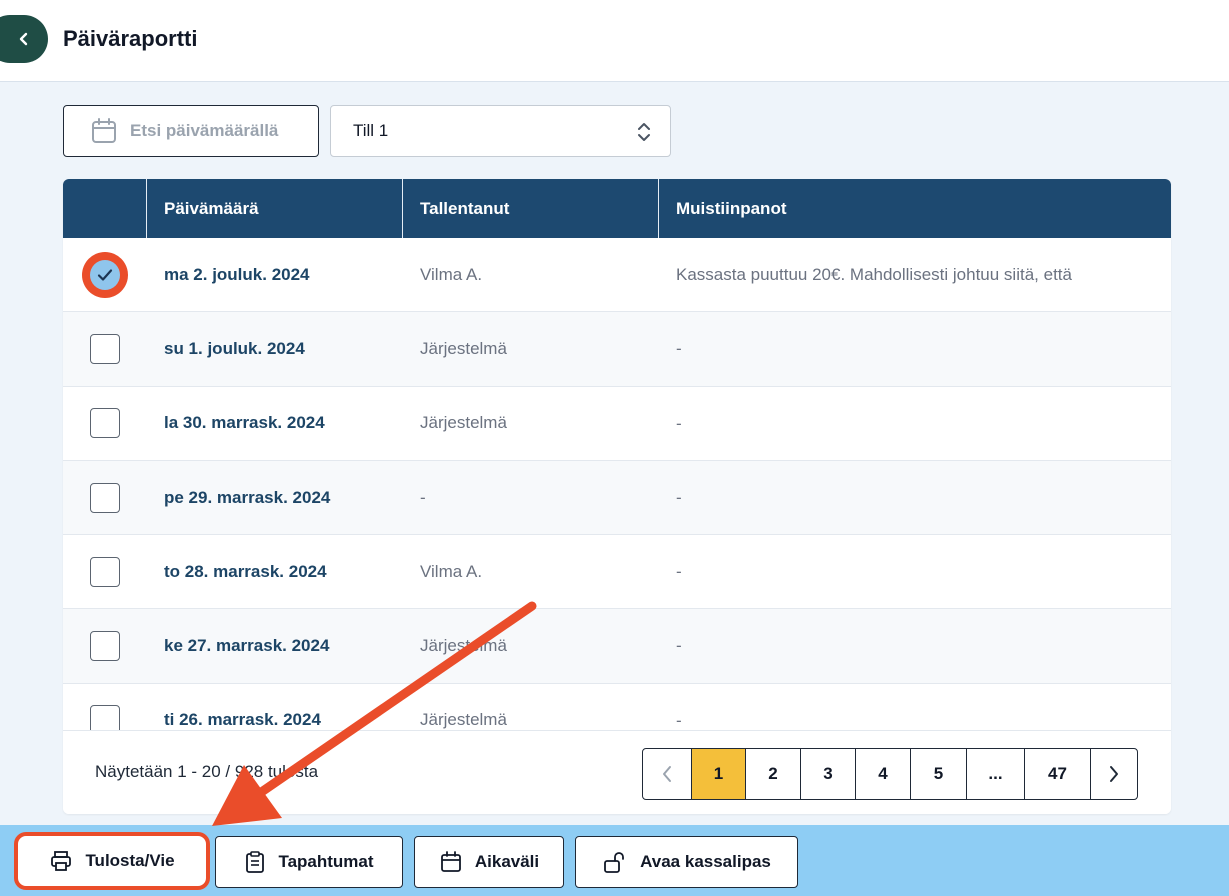 Image resolution: width=1229 pixels, height=896 pixels. I want to click on next-page-button, so click(1114, 774).